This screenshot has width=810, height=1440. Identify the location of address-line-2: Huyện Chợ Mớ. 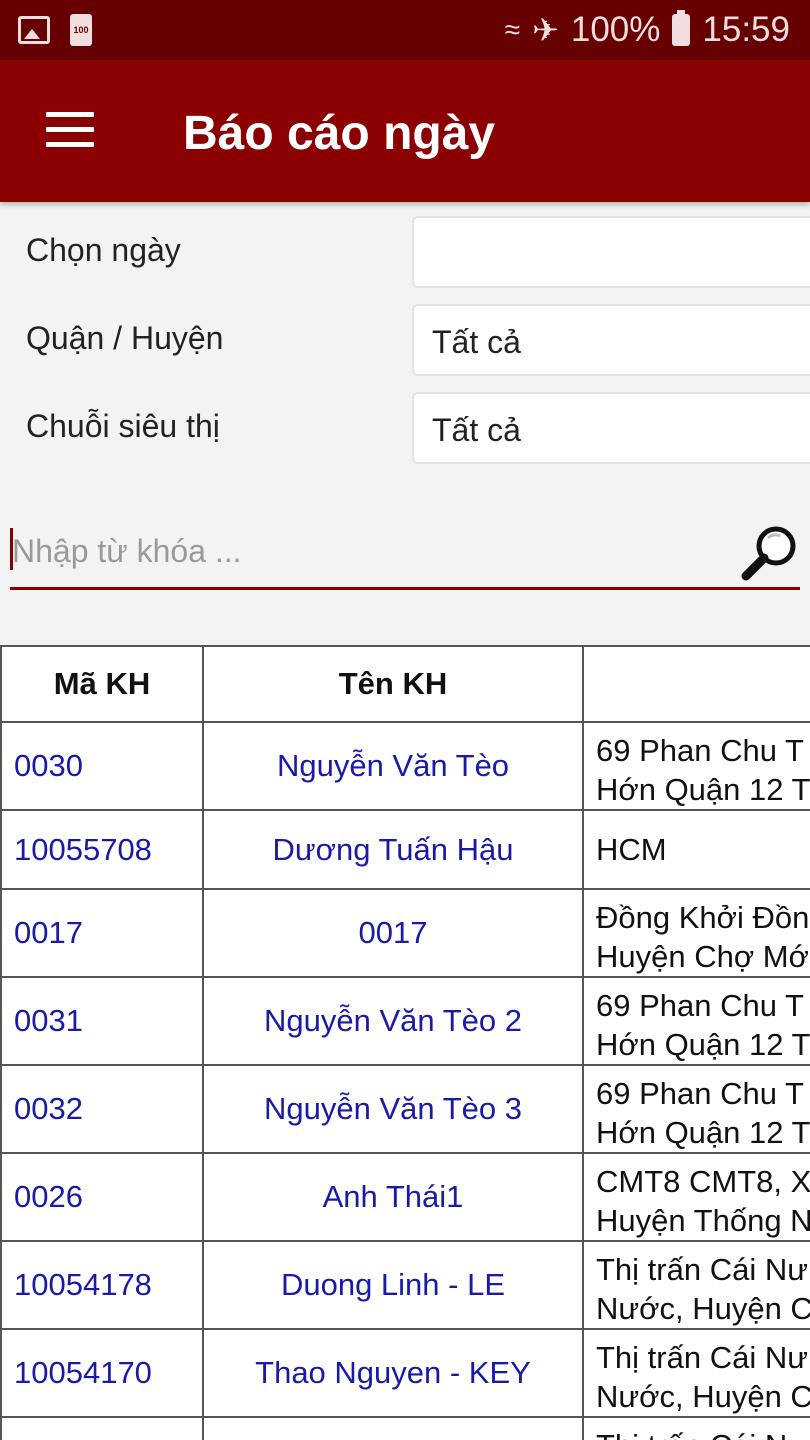
(702, 956).